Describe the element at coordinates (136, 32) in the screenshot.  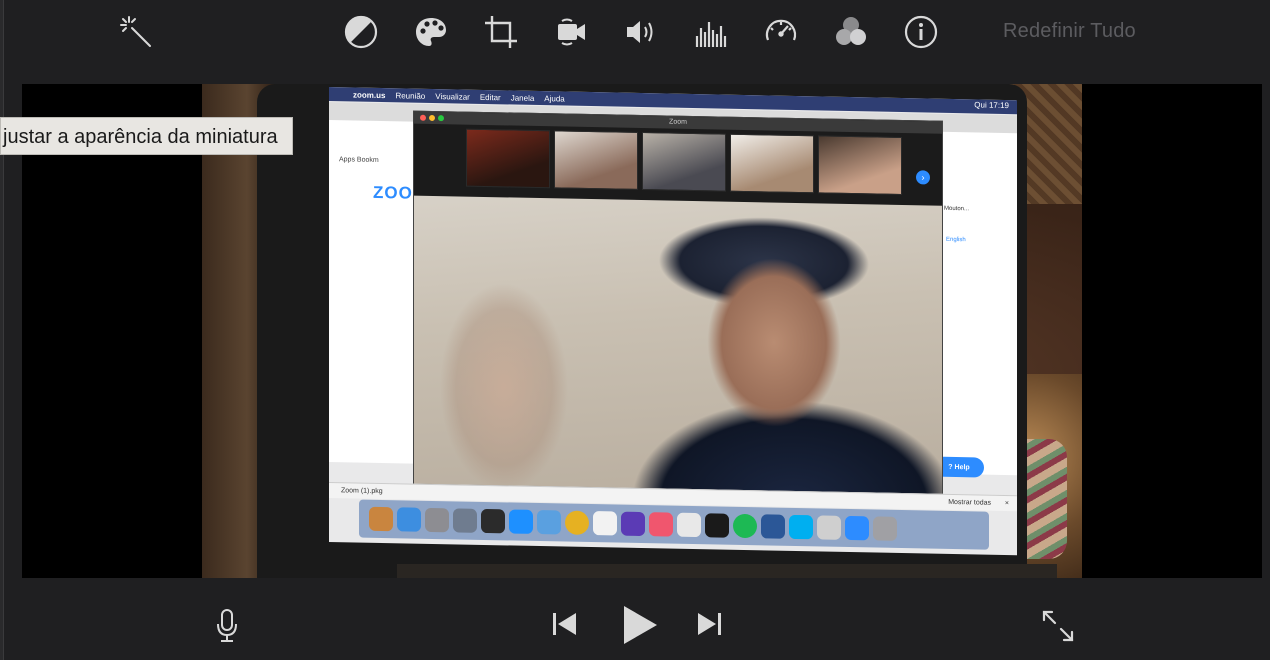
I see `magic-wand-icon` at that location.